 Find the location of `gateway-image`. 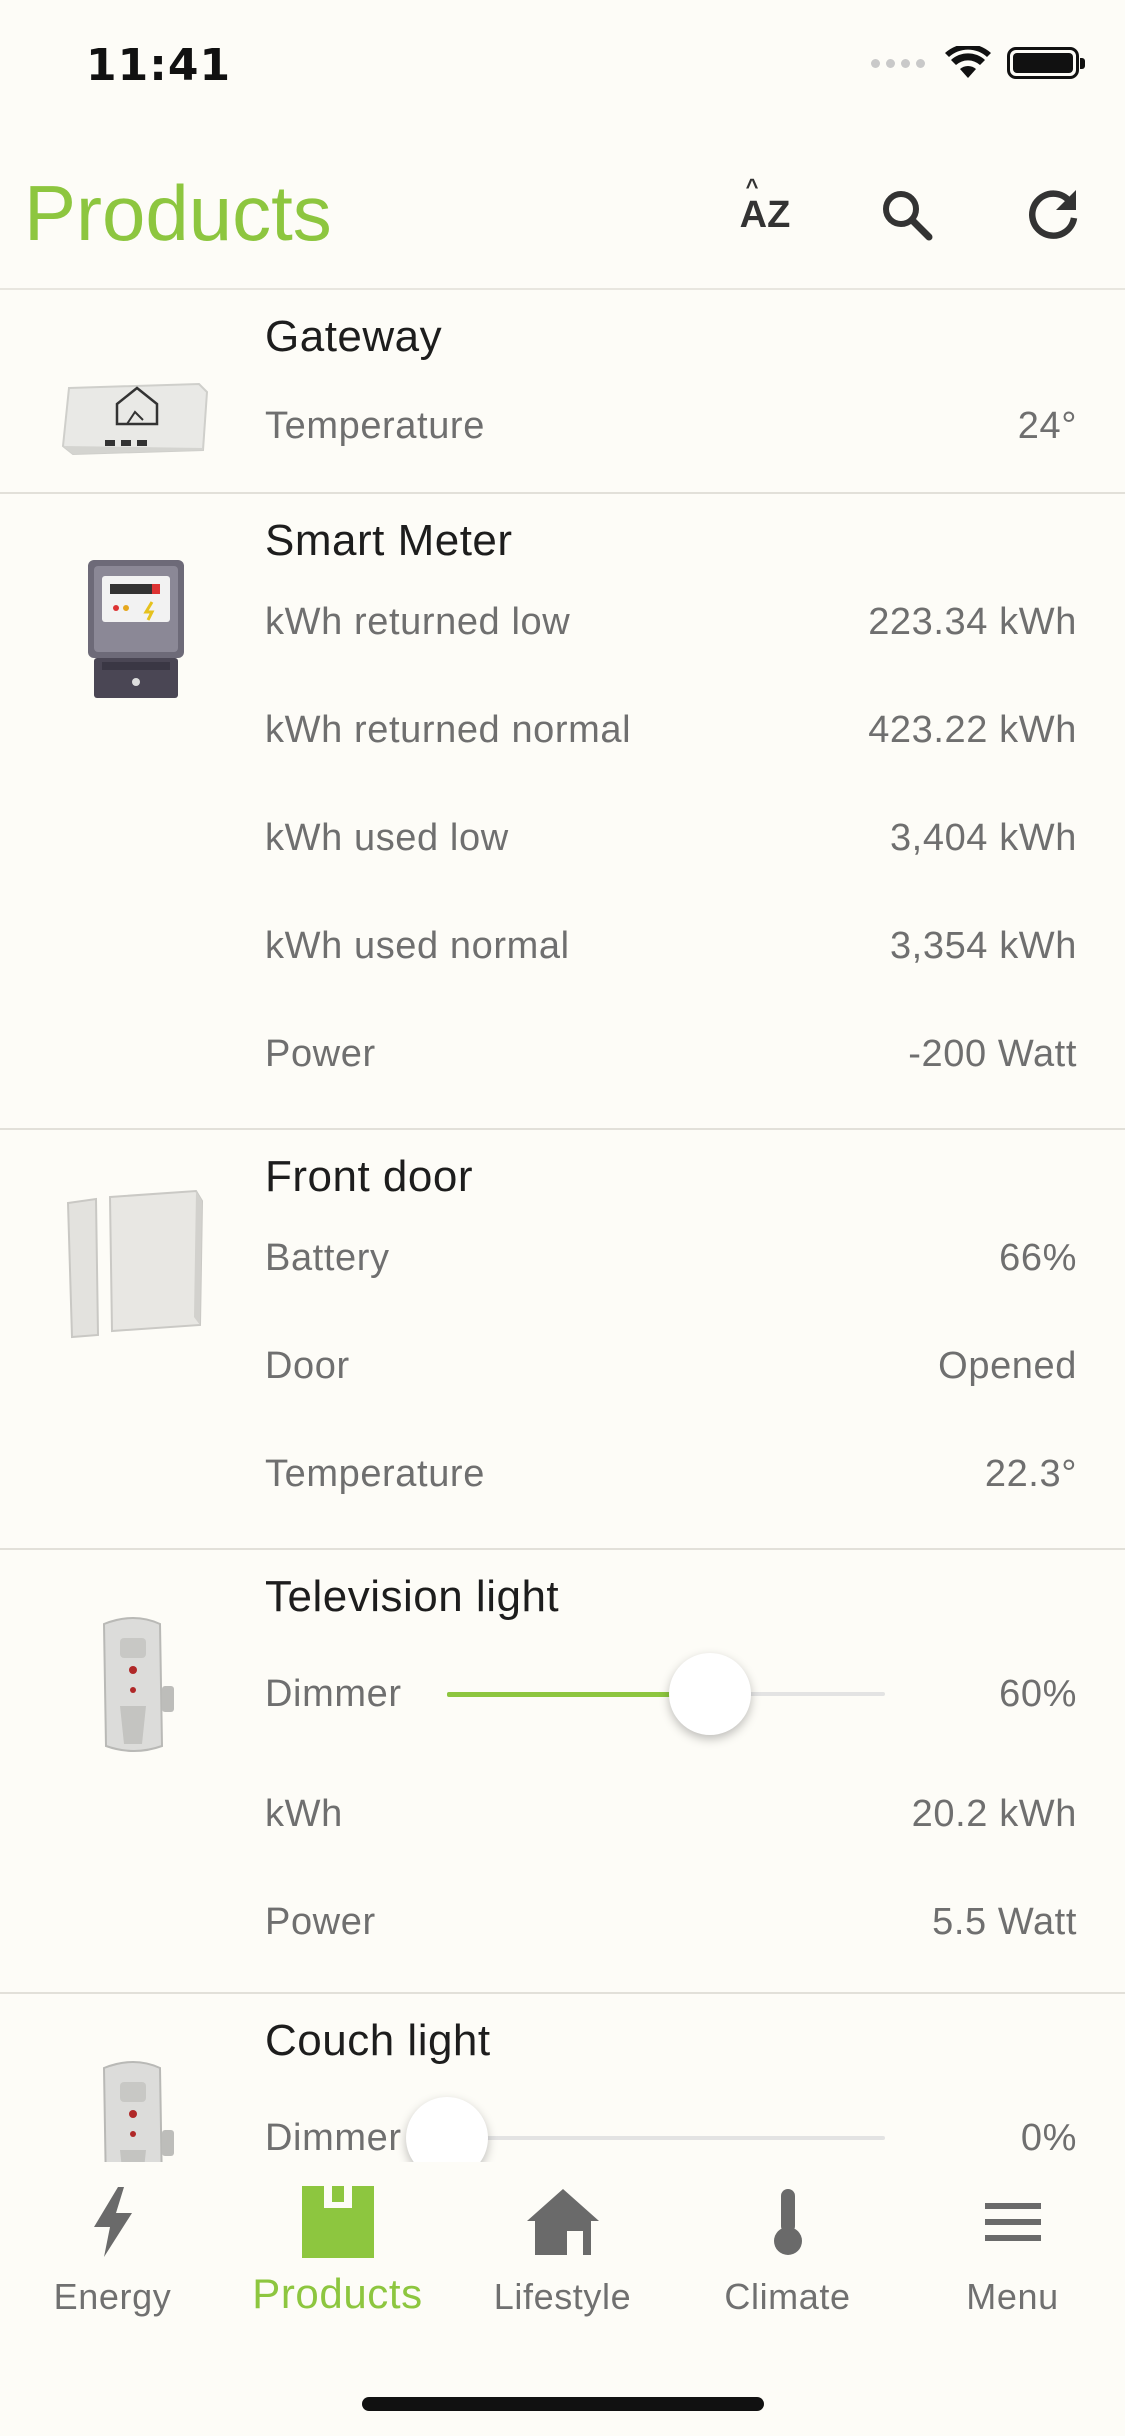

gateway-image is located at coordinates (135, 415).